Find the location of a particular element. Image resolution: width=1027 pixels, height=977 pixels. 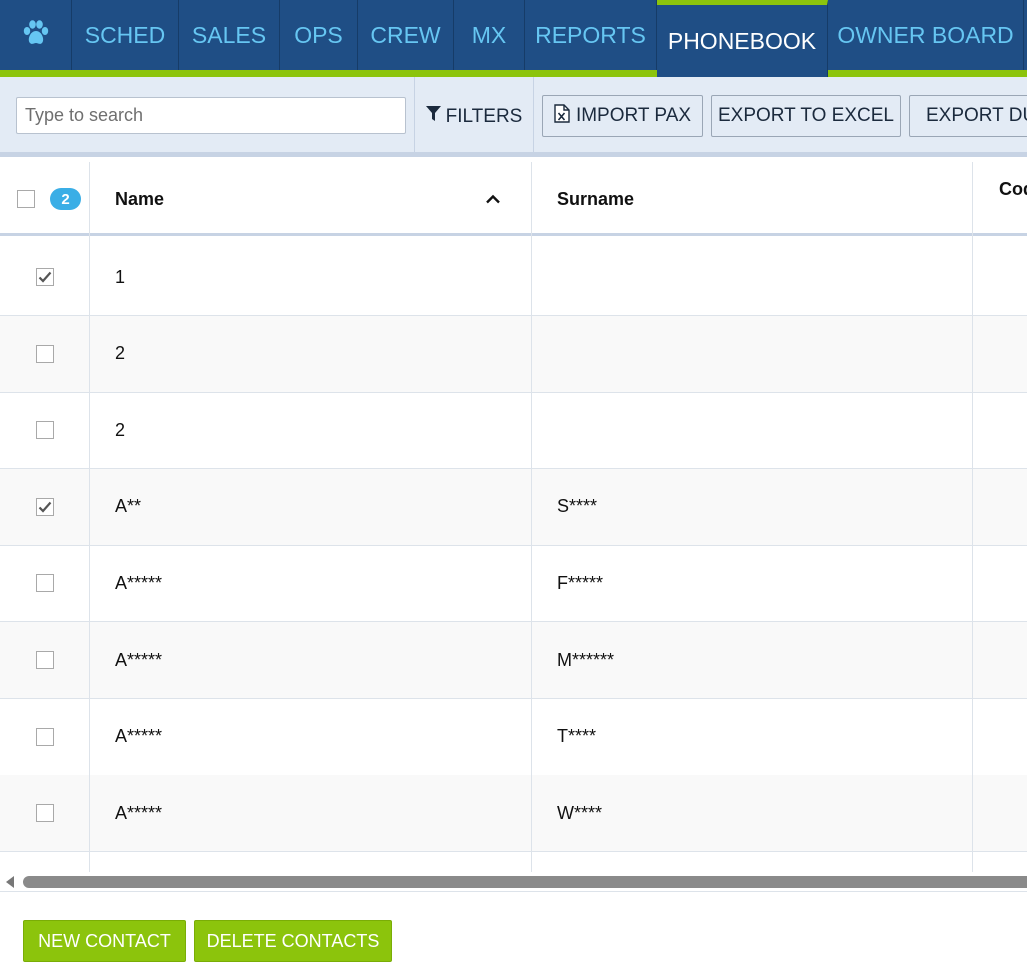

filter-icon is located at coordinates (433, 117).